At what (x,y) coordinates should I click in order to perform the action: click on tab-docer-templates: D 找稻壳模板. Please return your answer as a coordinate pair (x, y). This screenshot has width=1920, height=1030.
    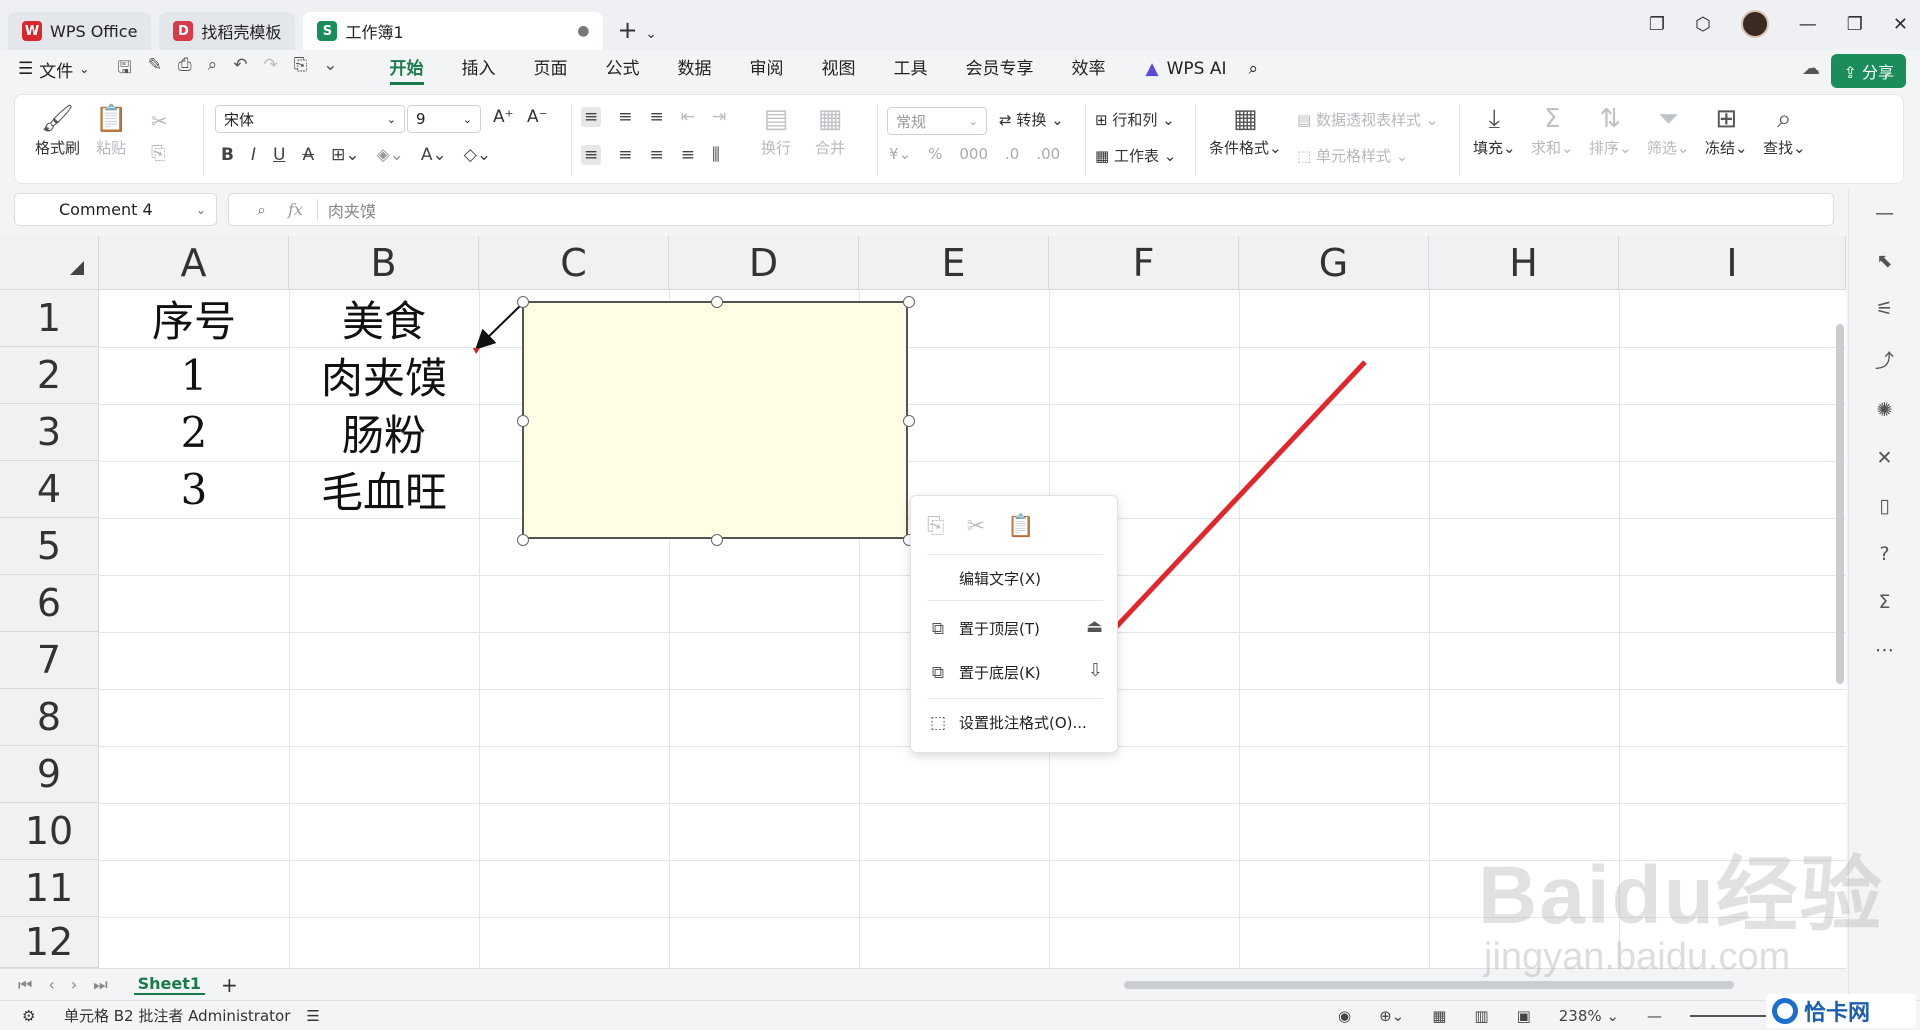
    Looking at the image, I should click on (227, 31).